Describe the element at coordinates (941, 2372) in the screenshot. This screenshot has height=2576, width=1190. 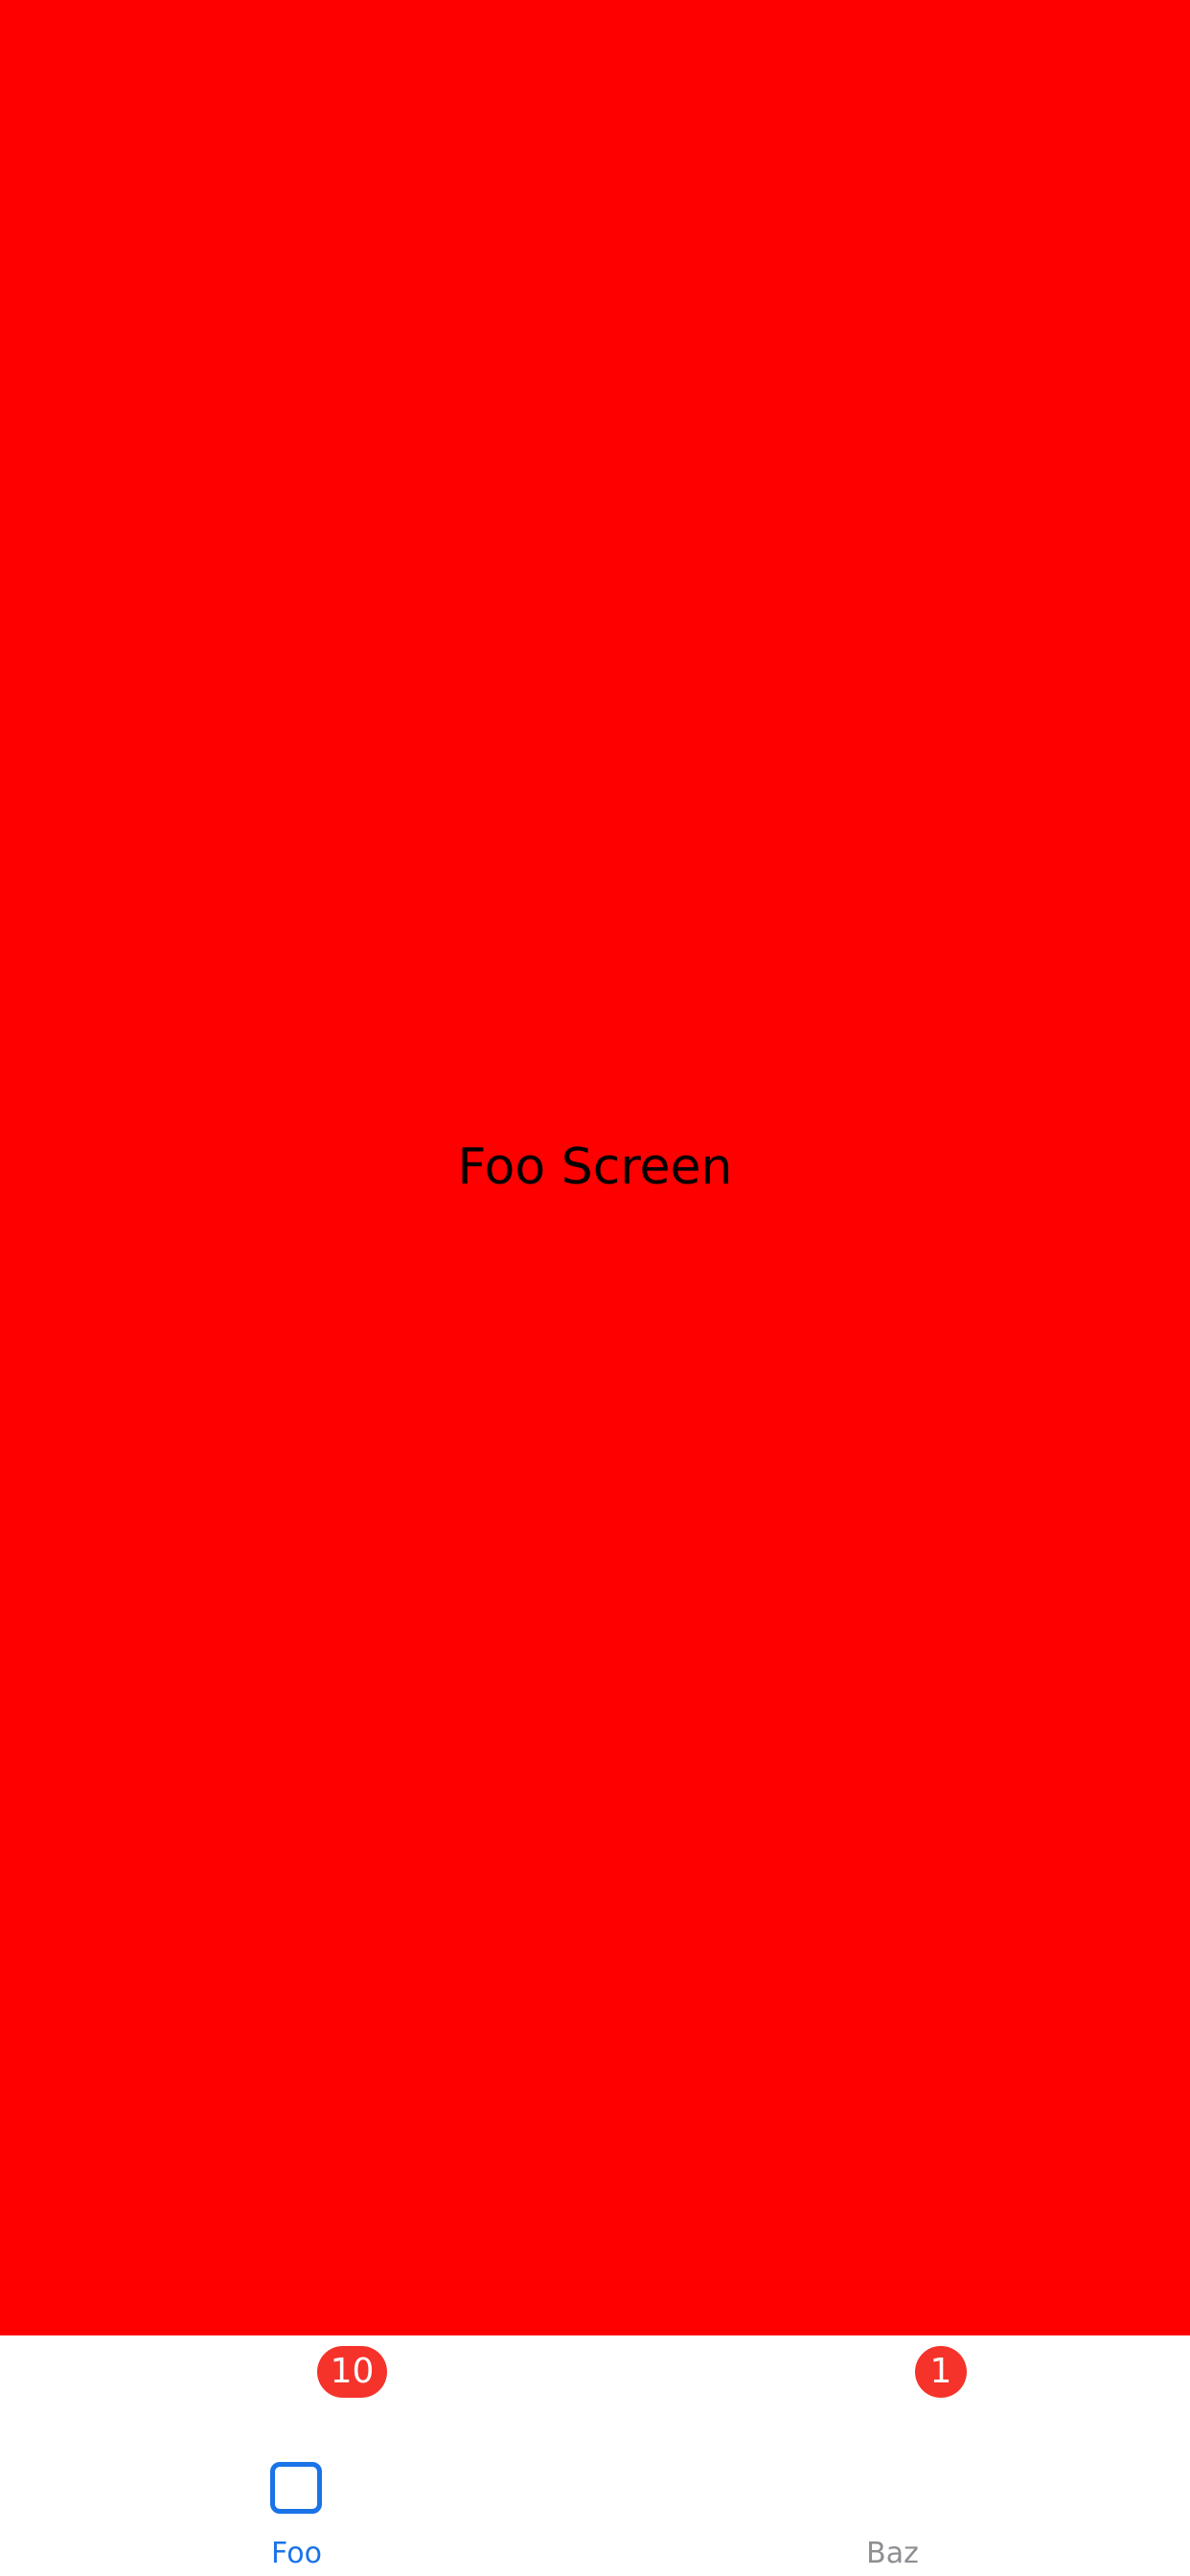
I see `tab-baz-badge: 1` at that location.